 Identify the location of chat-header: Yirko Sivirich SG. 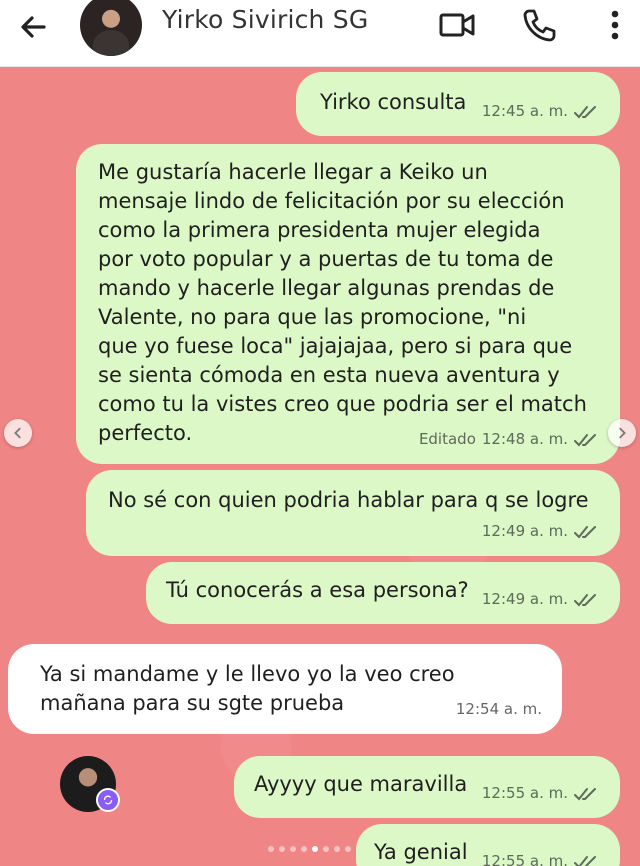
(320, 33).